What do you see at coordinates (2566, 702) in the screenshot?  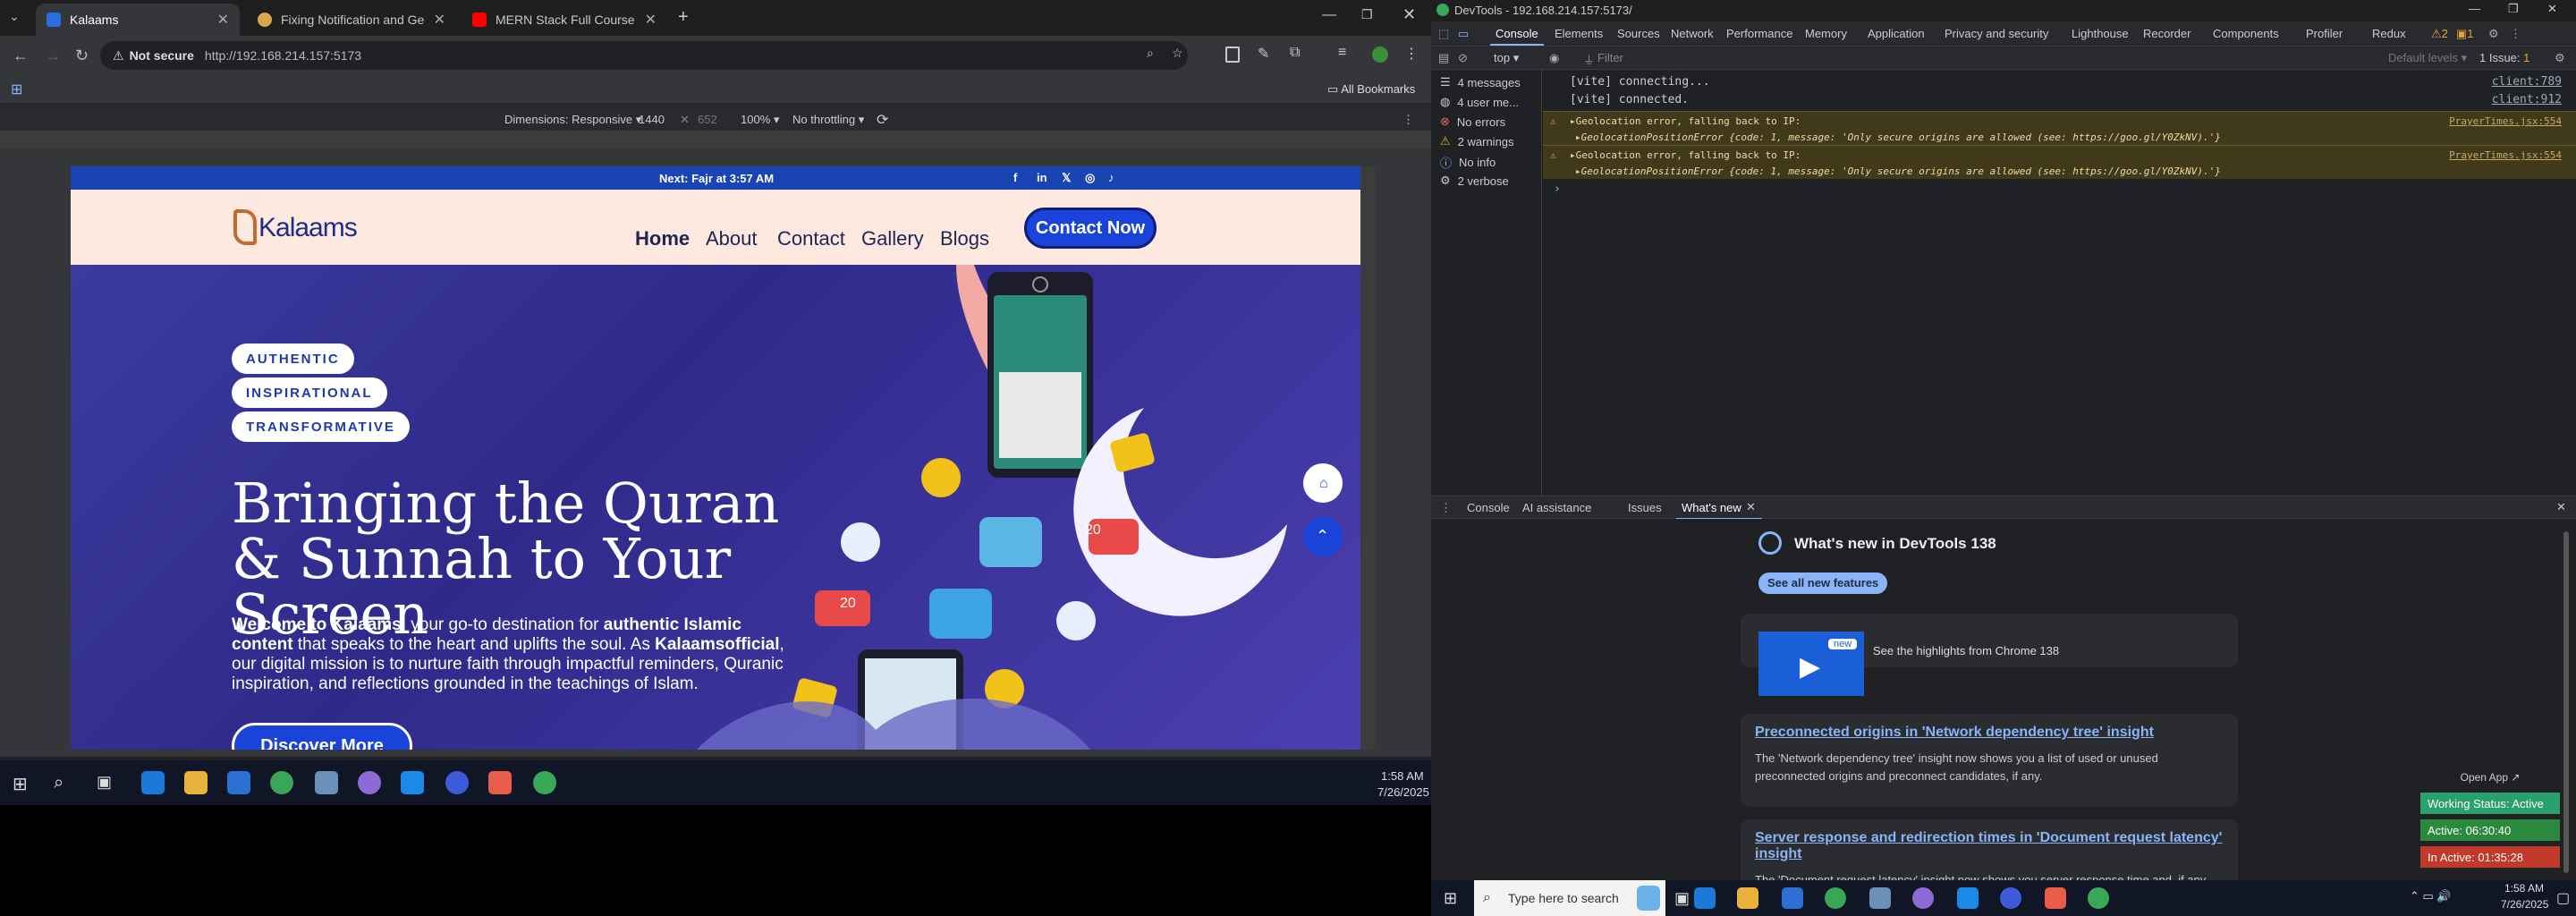 I see `panel-scrollbar` at bounding box center [2566, 702].